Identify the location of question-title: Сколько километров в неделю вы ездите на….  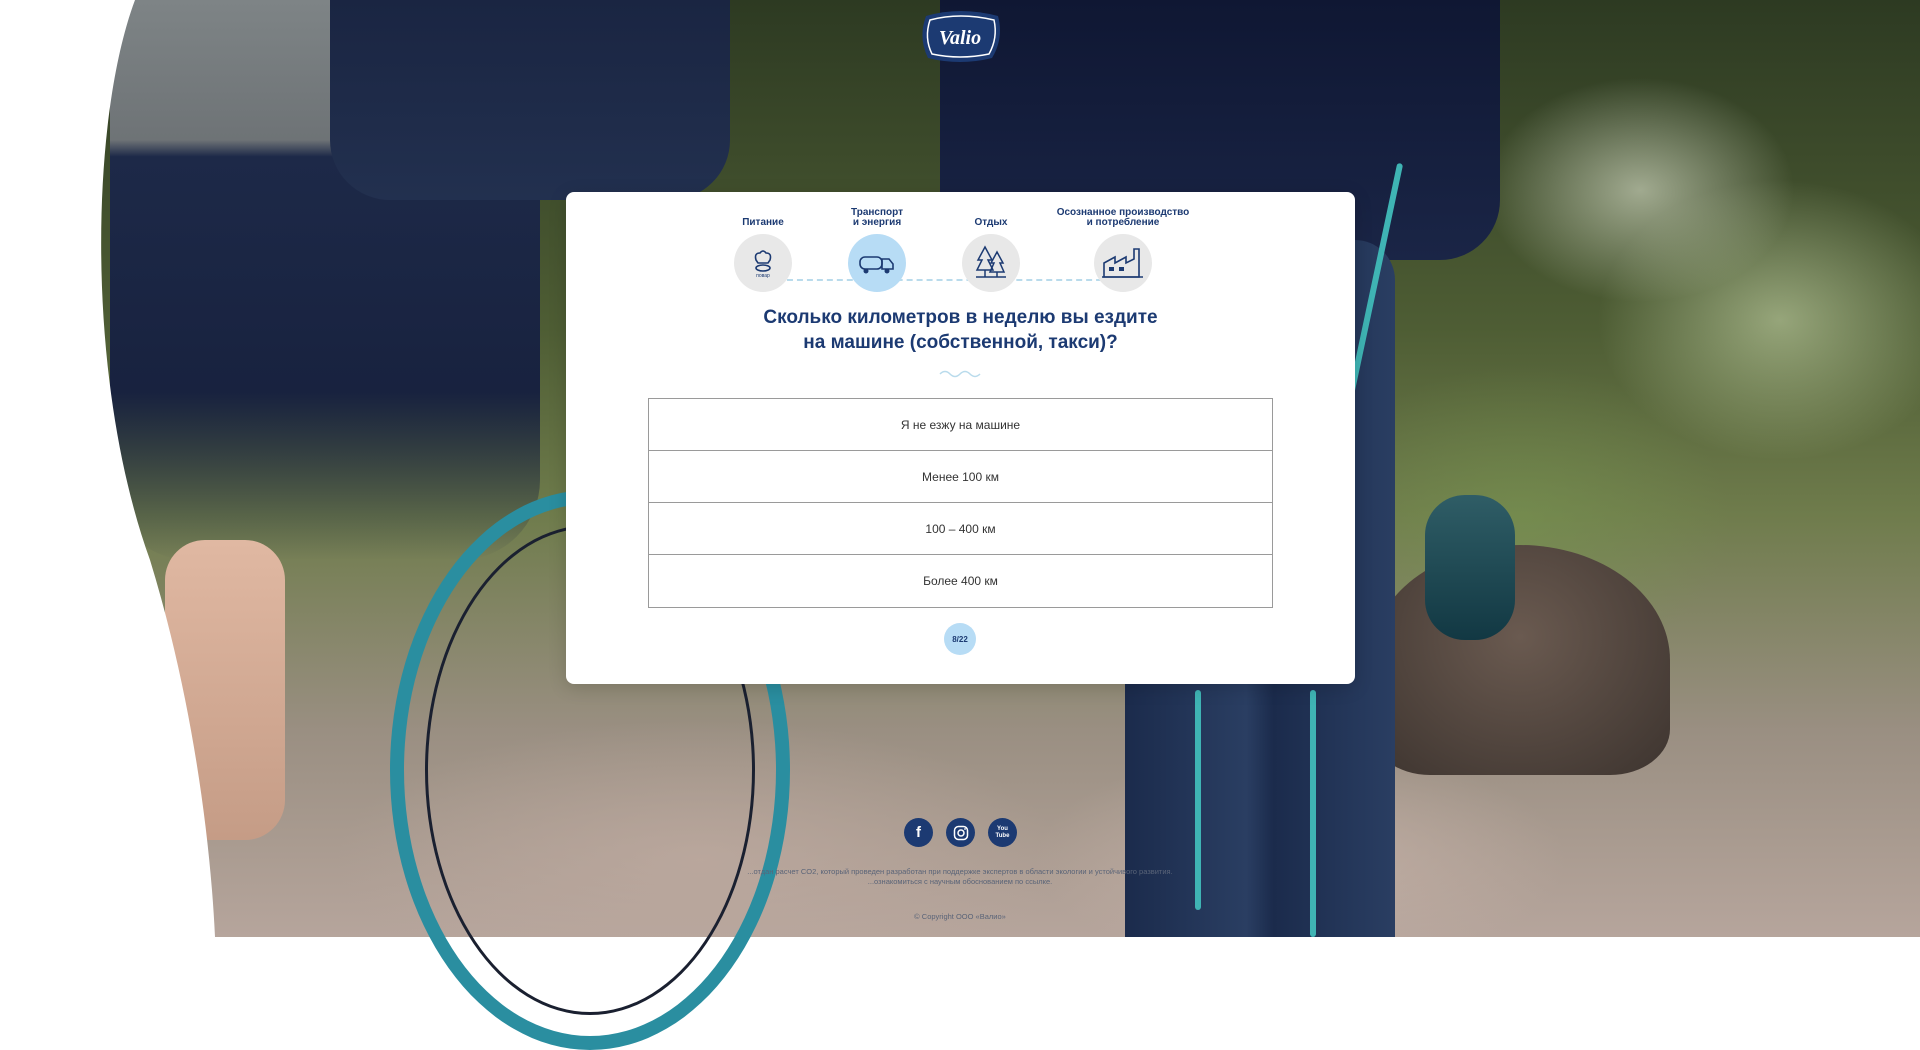
(960, 330).